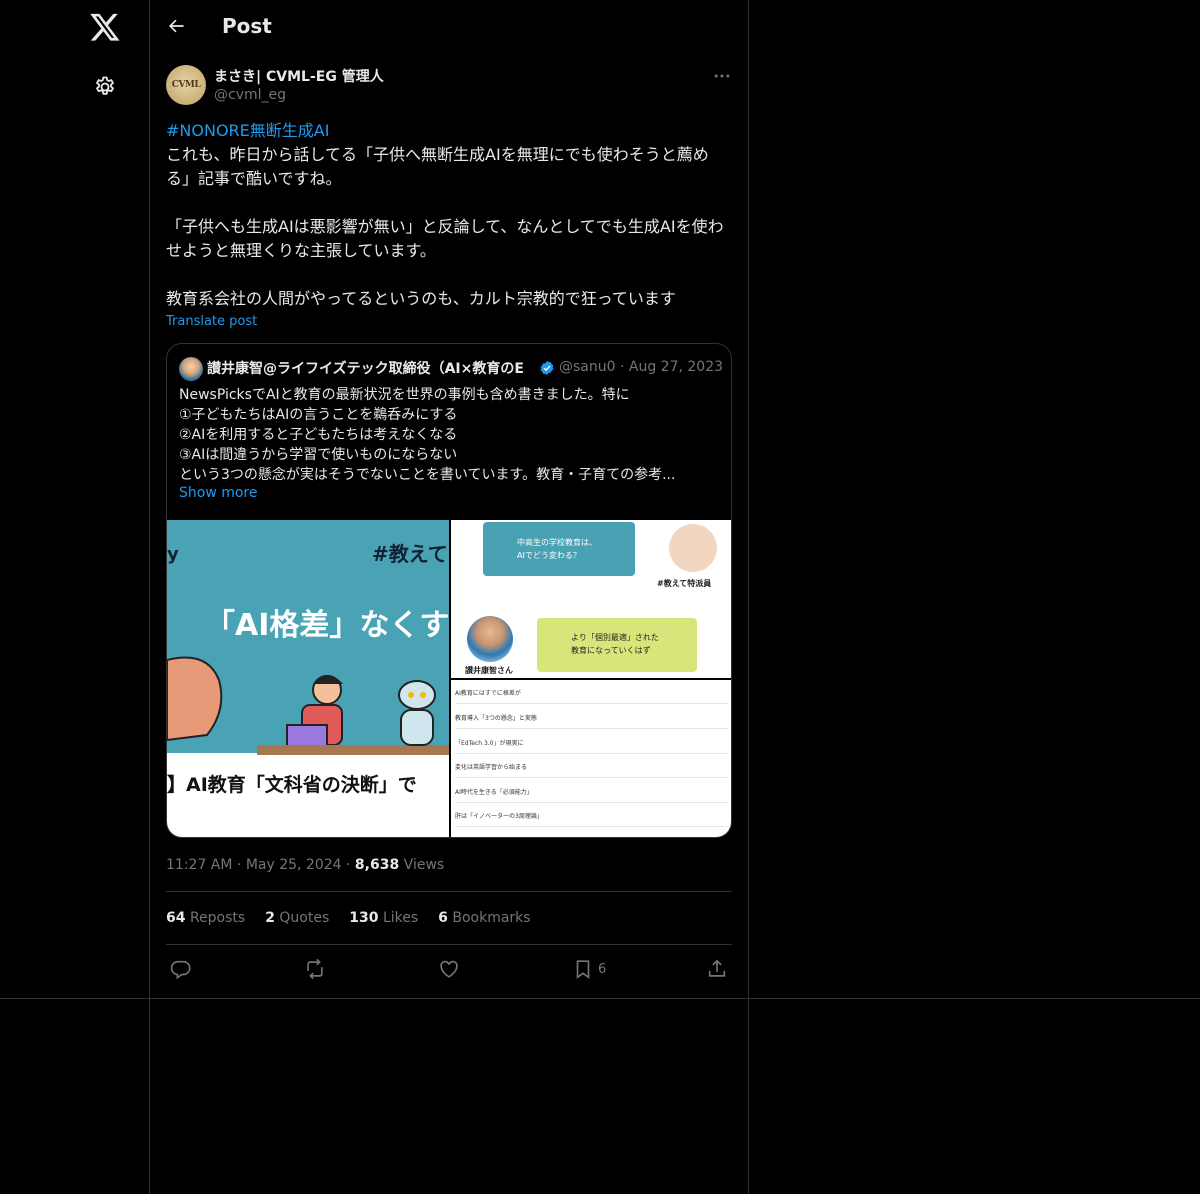 The width and height of the screenshot is (1200, 1194). Describe the element at coordinates (592, 815) in the screenshot. I see `toc-row: 肝は「イノベーターの3周理論」` at that location.